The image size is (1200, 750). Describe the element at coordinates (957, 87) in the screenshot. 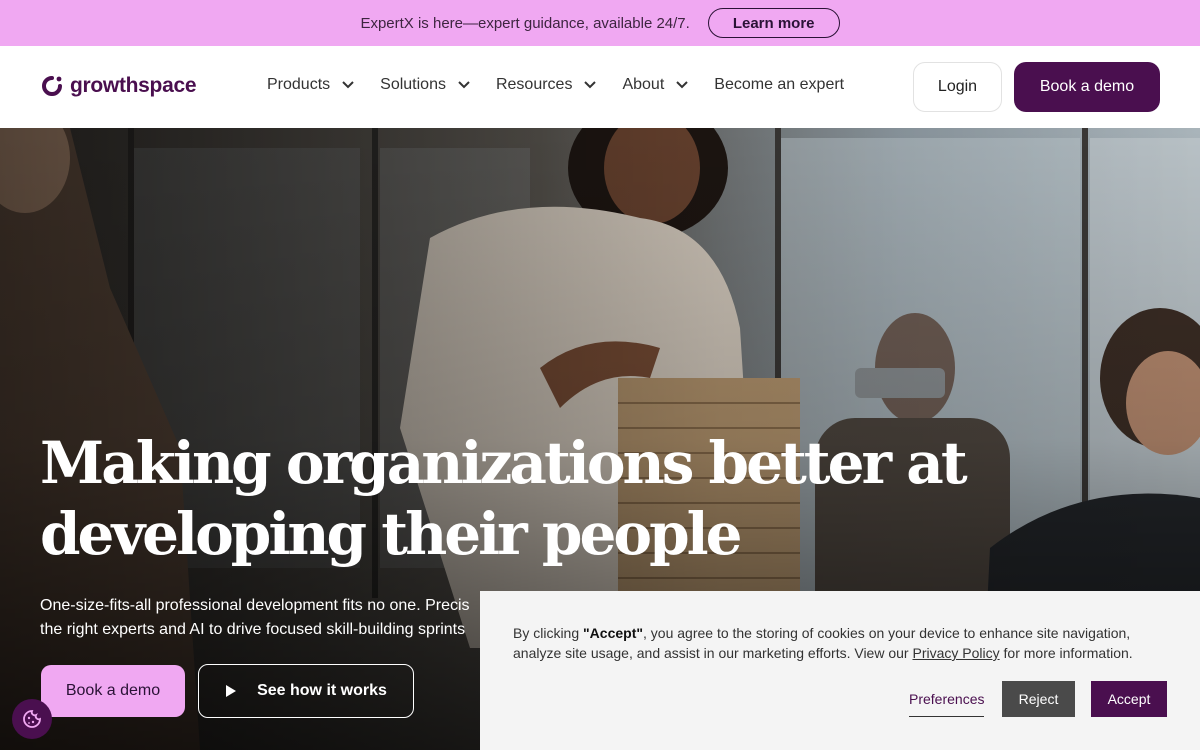

I see `login-button: Login` at that location.